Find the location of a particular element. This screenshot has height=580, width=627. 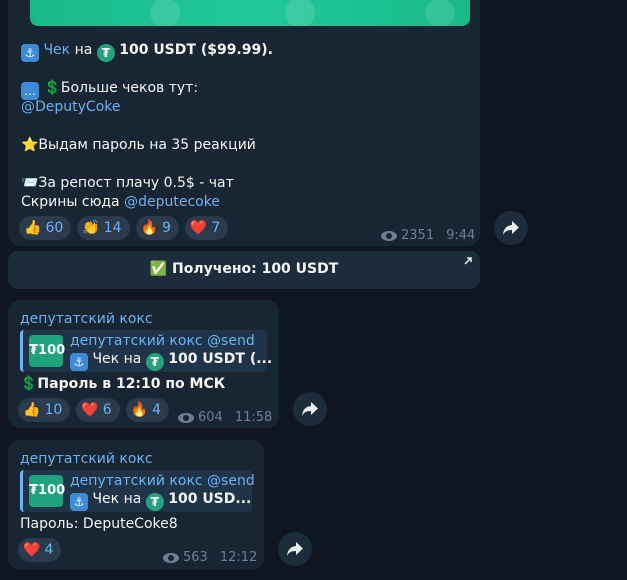

reaction-count: 9 is located at coordinates (166, 228).